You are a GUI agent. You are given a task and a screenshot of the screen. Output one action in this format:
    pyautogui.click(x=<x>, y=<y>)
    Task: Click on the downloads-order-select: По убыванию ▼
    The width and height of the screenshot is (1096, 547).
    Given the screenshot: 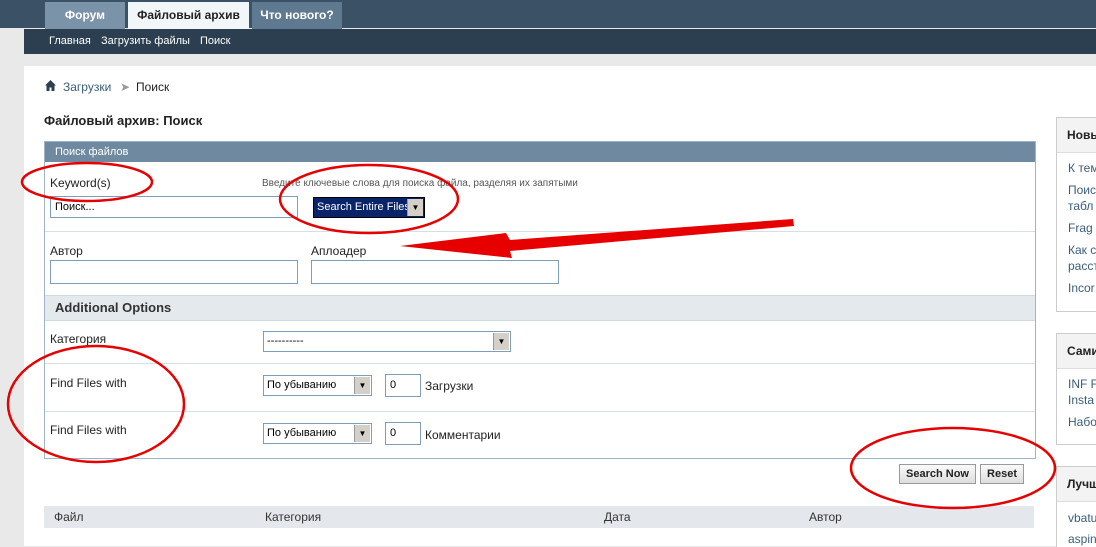 What is the action you would take?
    pyautogui.click(x=317, y=385)
    